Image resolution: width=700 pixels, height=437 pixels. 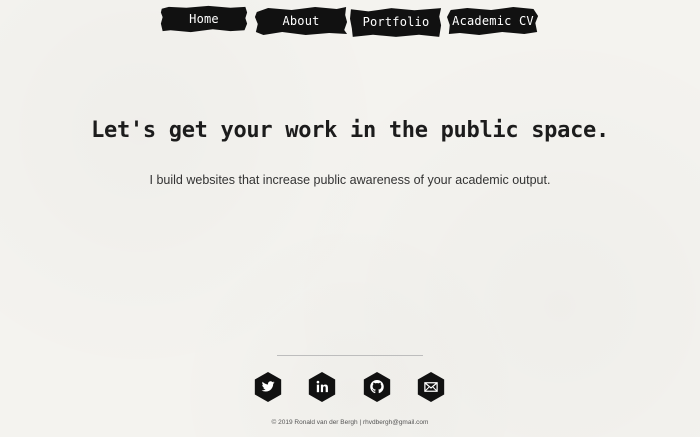 I want to click on email-link, so click(x=431, y=387).